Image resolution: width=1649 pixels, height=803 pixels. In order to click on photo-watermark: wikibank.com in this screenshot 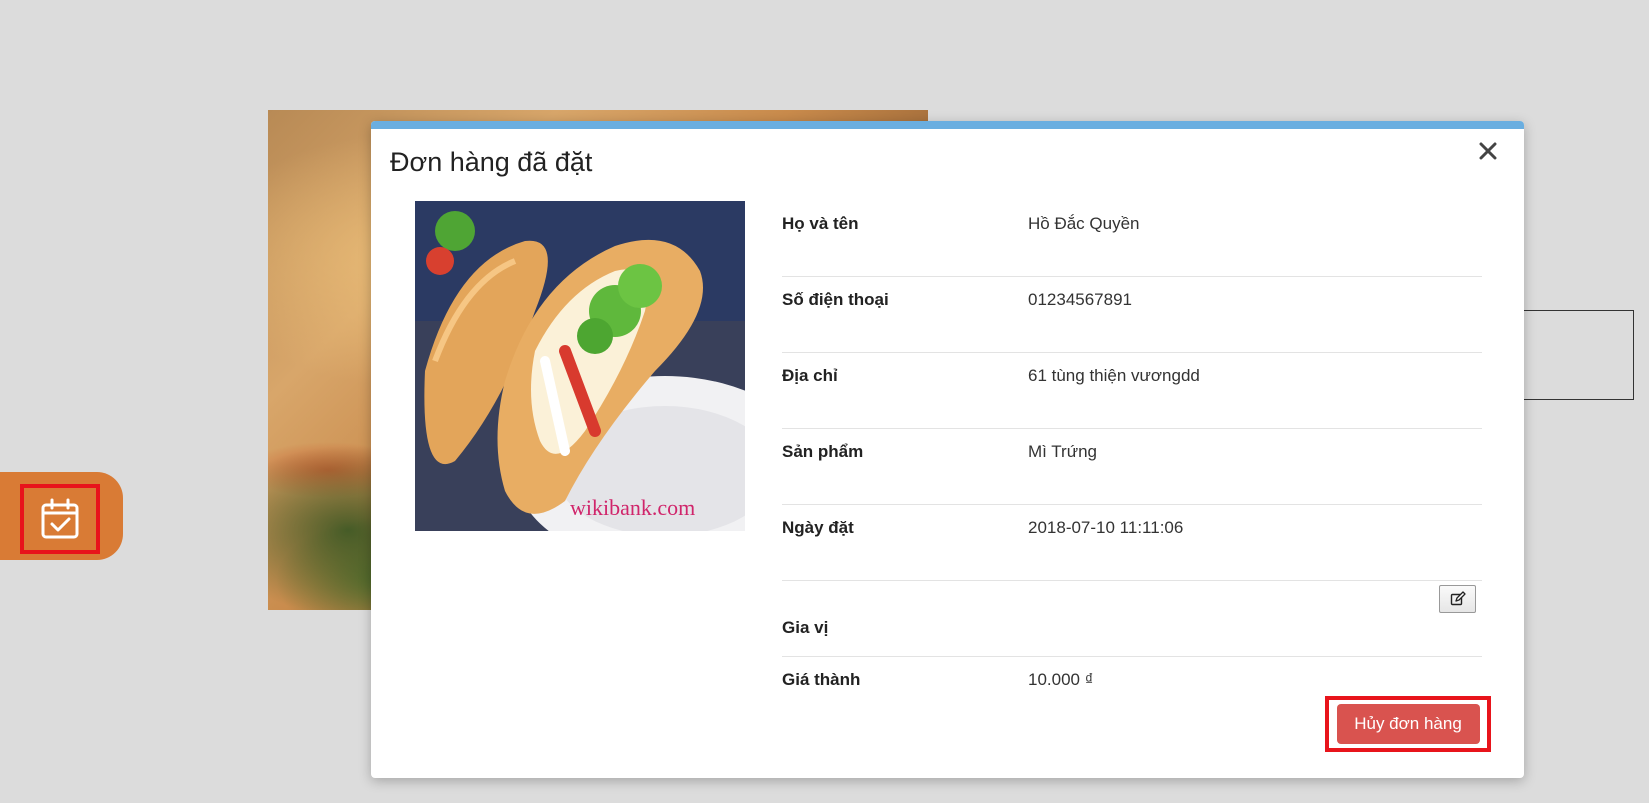, I will do `click(632, 507)`.